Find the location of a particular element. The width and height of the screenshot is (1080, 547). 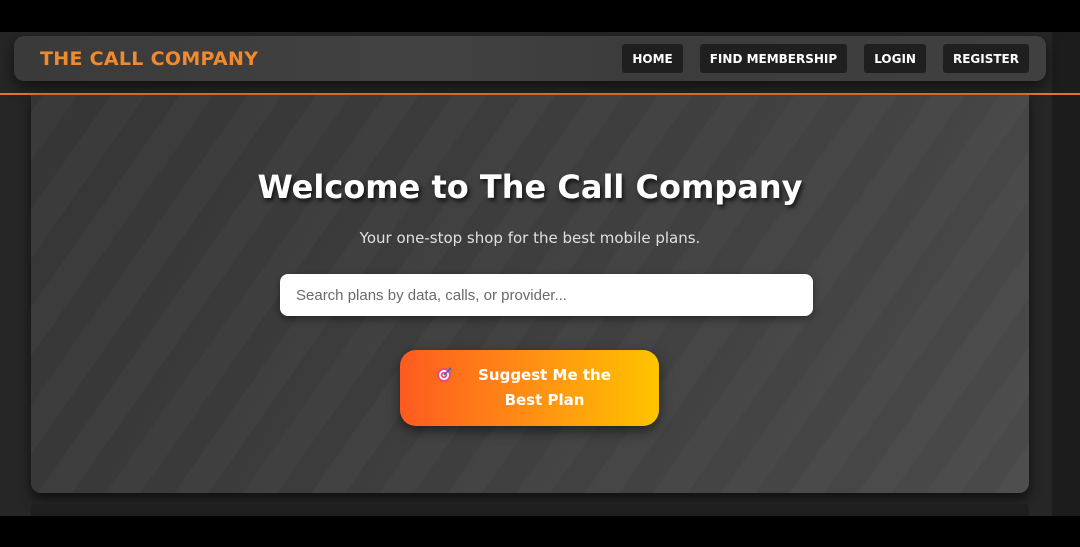

suggest-button-content: Suggest Me the Best Plan is located at coordinates (529, 388).